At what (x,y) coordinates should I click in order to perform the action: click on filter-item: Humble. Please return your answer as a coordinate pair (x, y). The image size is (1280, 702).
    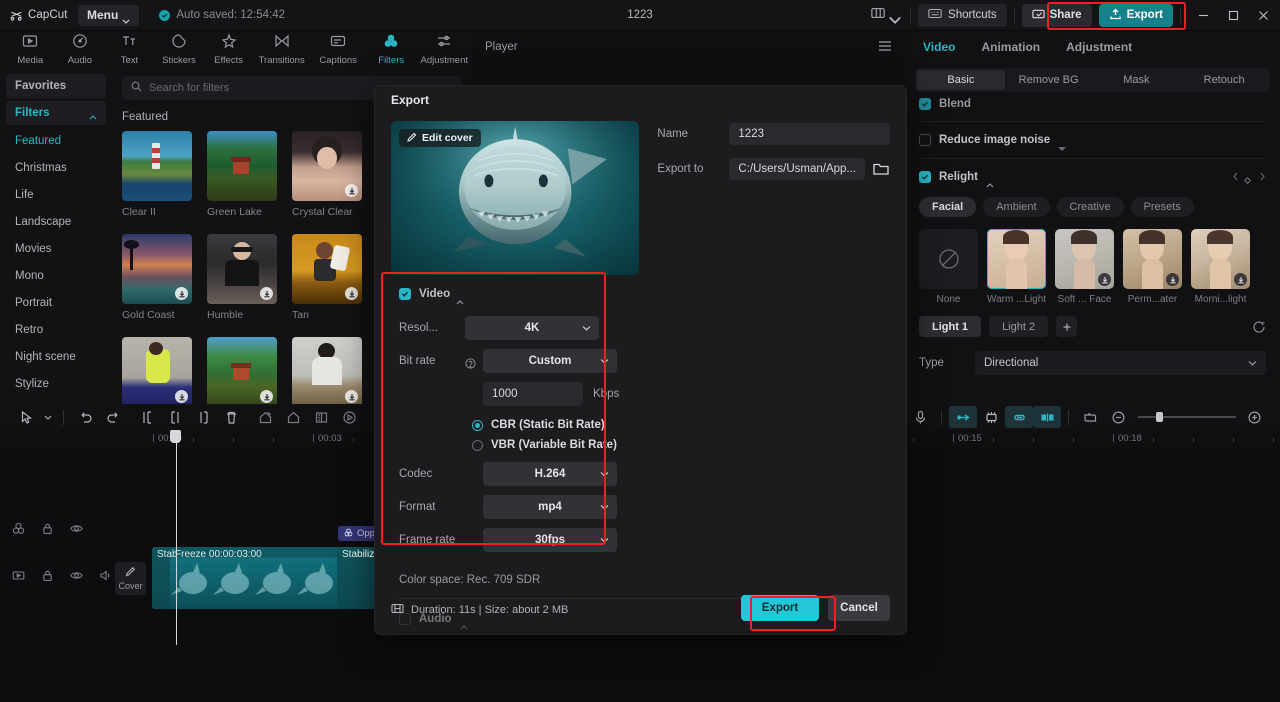
    Looking at the image, I should click on (242, 277).